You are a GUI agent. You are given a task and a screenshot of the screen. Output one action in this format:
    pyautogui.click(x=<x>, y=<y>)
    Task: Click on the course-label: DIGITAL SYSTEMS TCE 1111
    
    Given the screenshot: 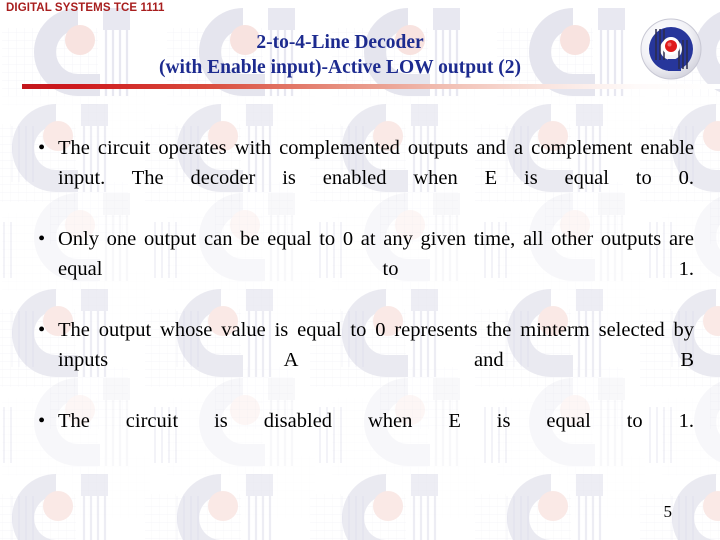 What is the action you would take?
    pyautogui.click(x=85, y=8)
    